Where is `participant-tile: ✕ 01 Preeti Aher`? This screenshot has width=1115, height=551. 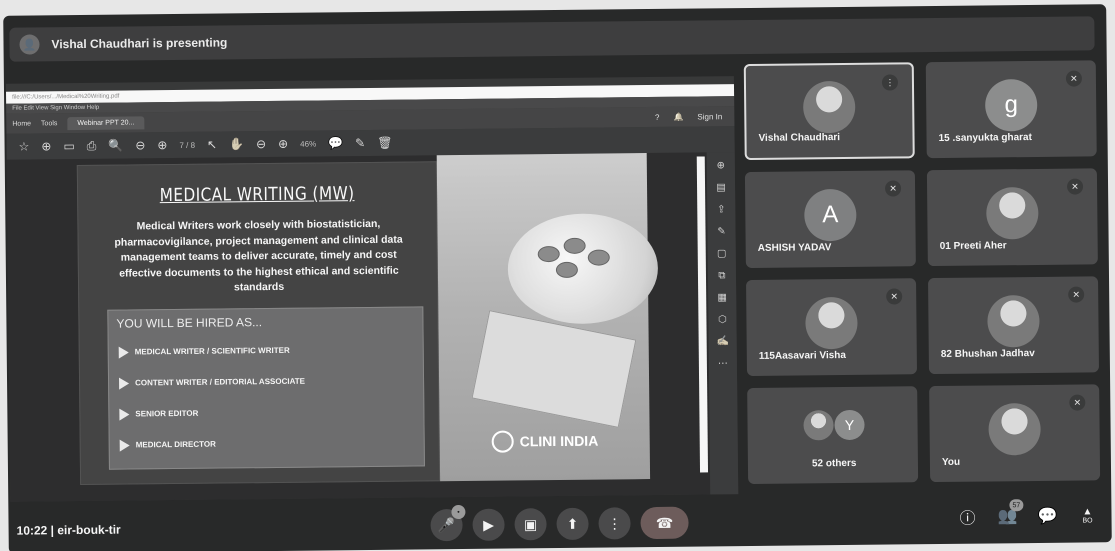 participant-tile: ✕ 01 Preeti Aher is located at coordinates (1012, 217).